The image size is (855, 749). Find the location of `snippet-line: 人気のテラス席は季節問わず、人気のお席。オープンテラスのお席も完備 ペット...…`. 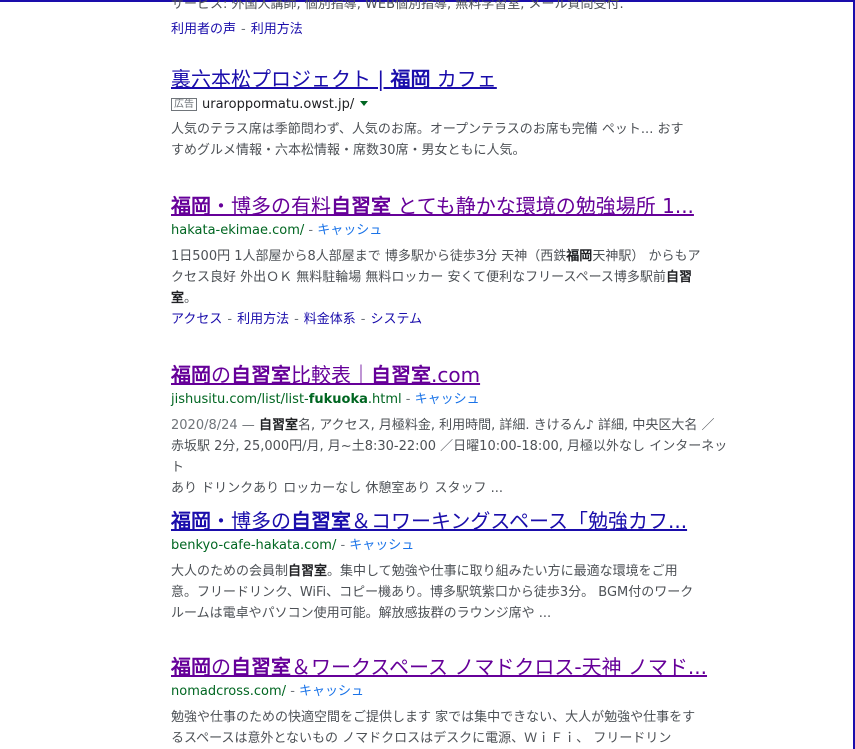

snippet-line: 人気のテラス席は季節問わず、人気のお席。オープンテラスのお席も完備 ペット...… is located at coordinates (427, 129).